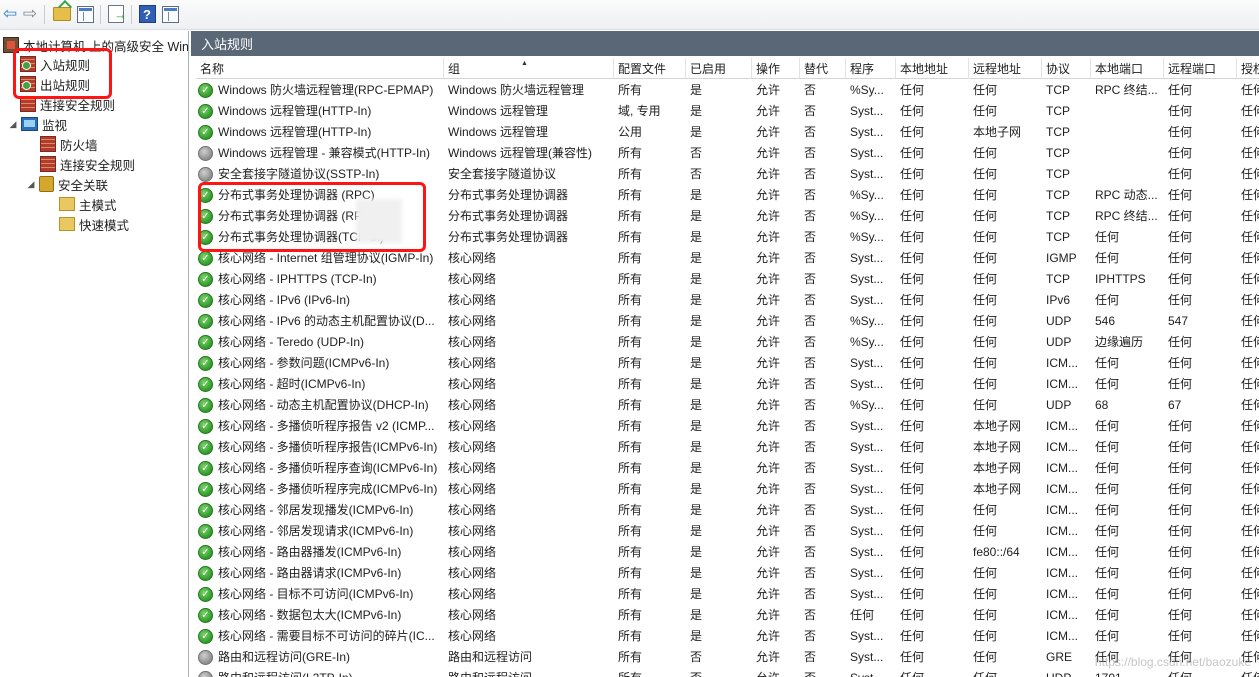 Image resolution: width=1259 pixels, height=677 pixels. Describe the element at coordinates (1200, 68) in the screenshot. I see `column-header-remote-port: 远程端口` at that location.